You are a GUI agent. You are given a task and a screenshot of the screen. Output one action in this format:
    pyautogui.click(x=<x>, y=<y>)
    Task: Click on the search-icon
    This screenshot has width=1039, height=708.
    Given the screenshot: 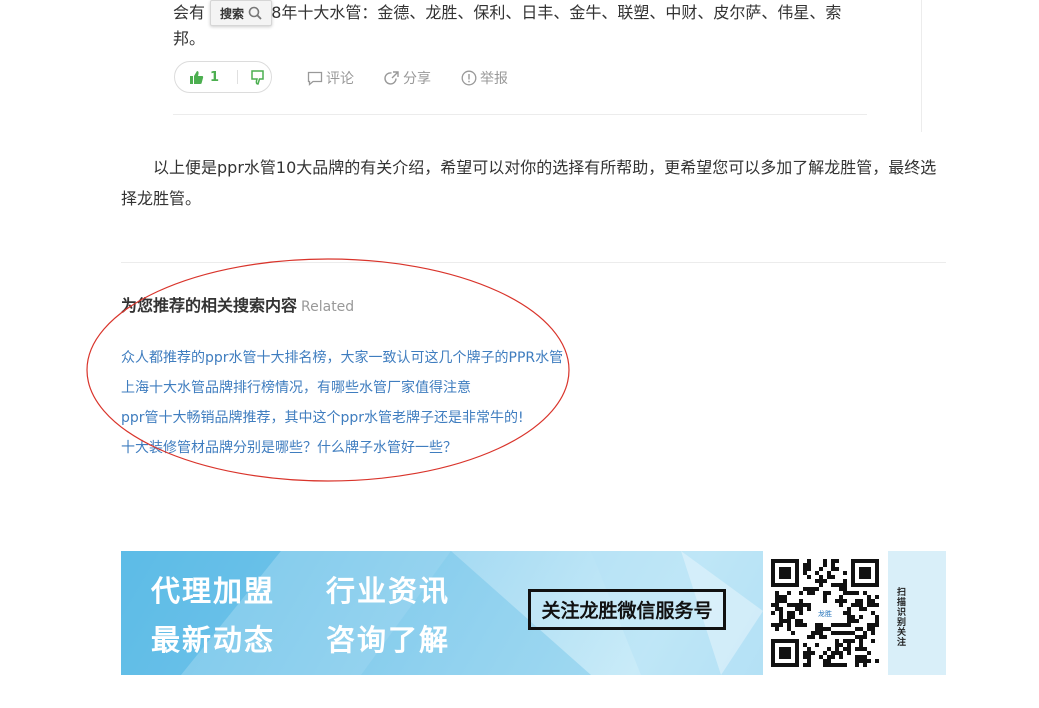 What is the action you would take?
    pyautogui.click(x=255, y=13)
    